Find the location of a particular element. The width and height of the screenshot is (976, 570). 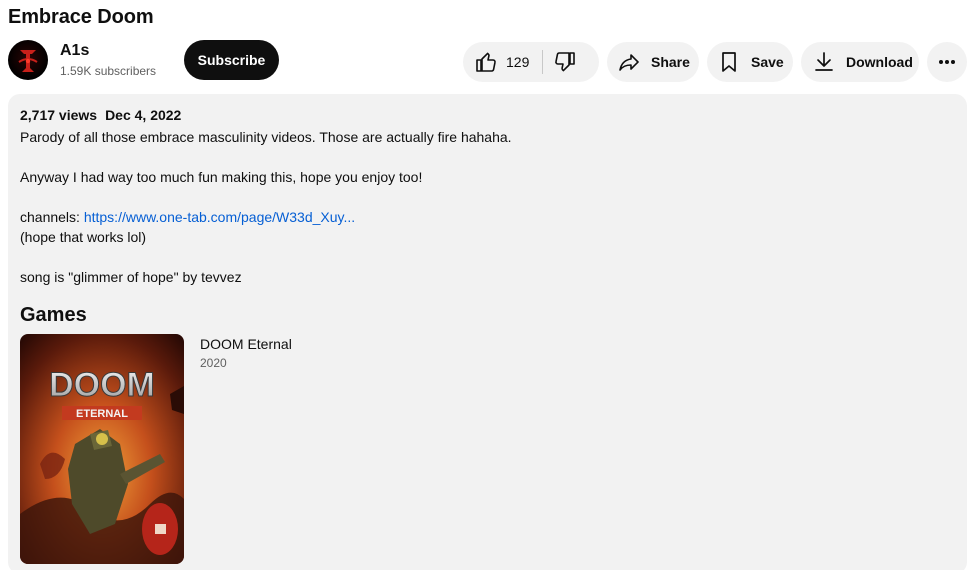

game-title: DOOM Eternal is located at coordinates (246, 344).